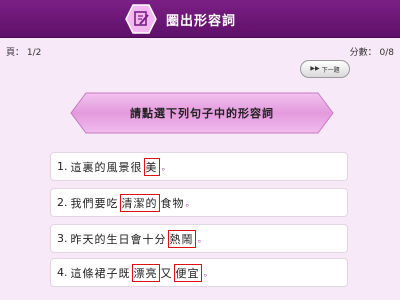 The height and width of the screenshot is (300, 400). I want to click on instruction-banner: 請點選下列句子中的形容詞, so click(202, 113).